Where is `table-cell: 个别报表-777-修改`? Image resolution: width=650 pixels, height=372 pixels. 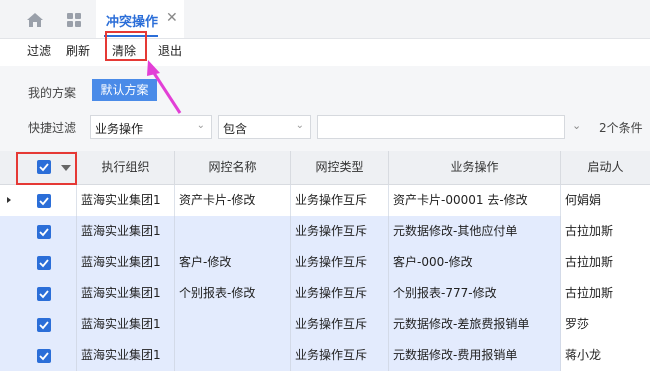
table-cell: 个别报表-777-修改 is located at coordinates (474, 293).